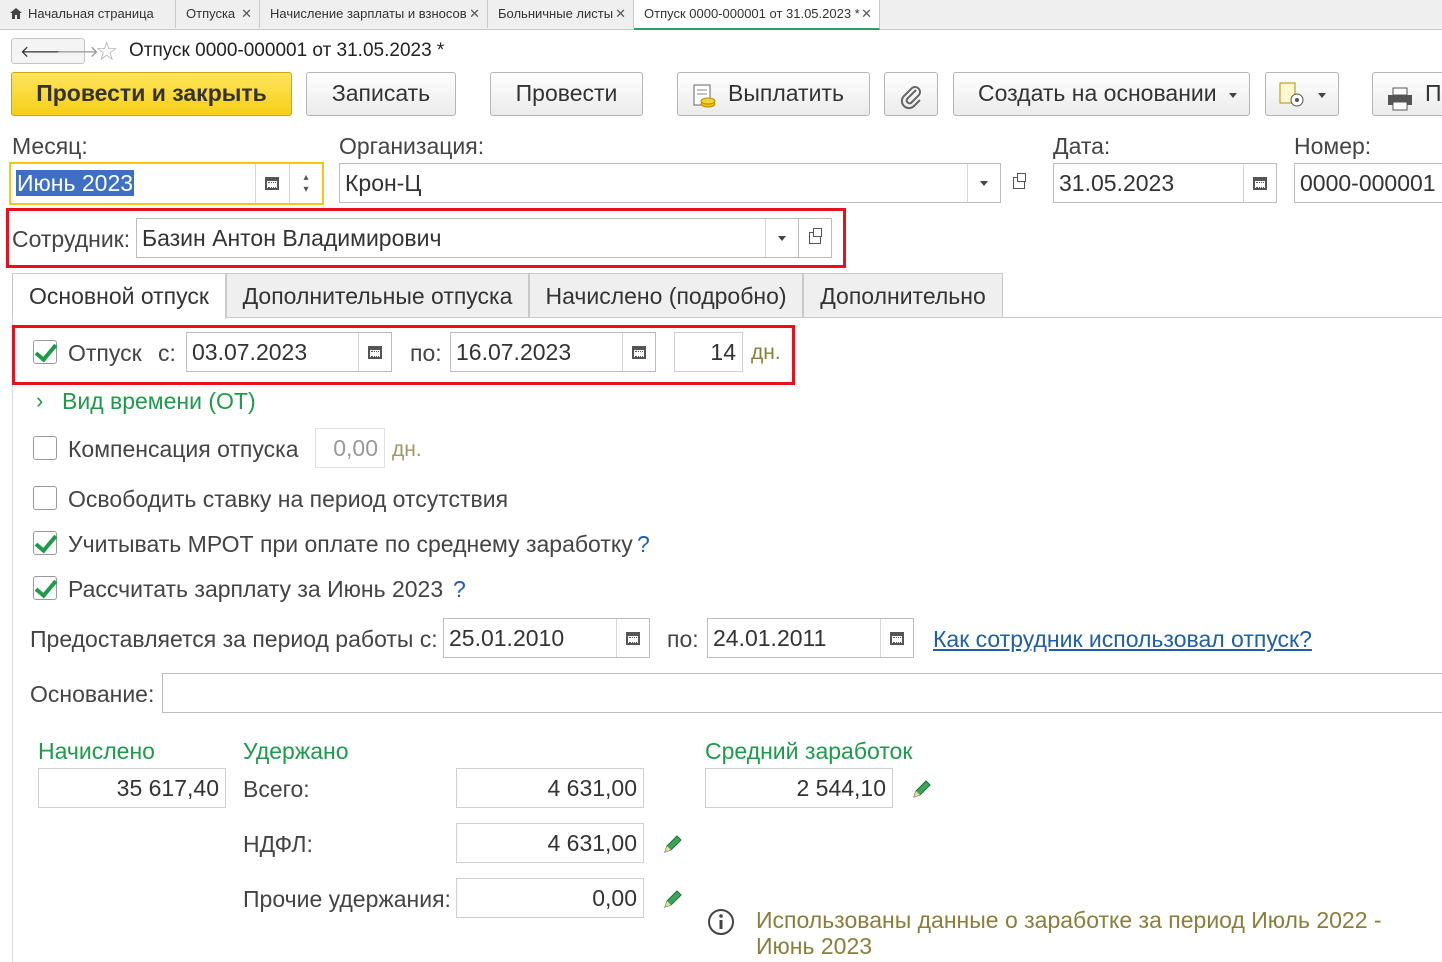 This screenshot has height=962, width=1442. What do you see at coordinates (377, 295) in the screenshot?
I see `tab-additional-vacations: Дополнительные отпуска` at bounding box center [377, 295].